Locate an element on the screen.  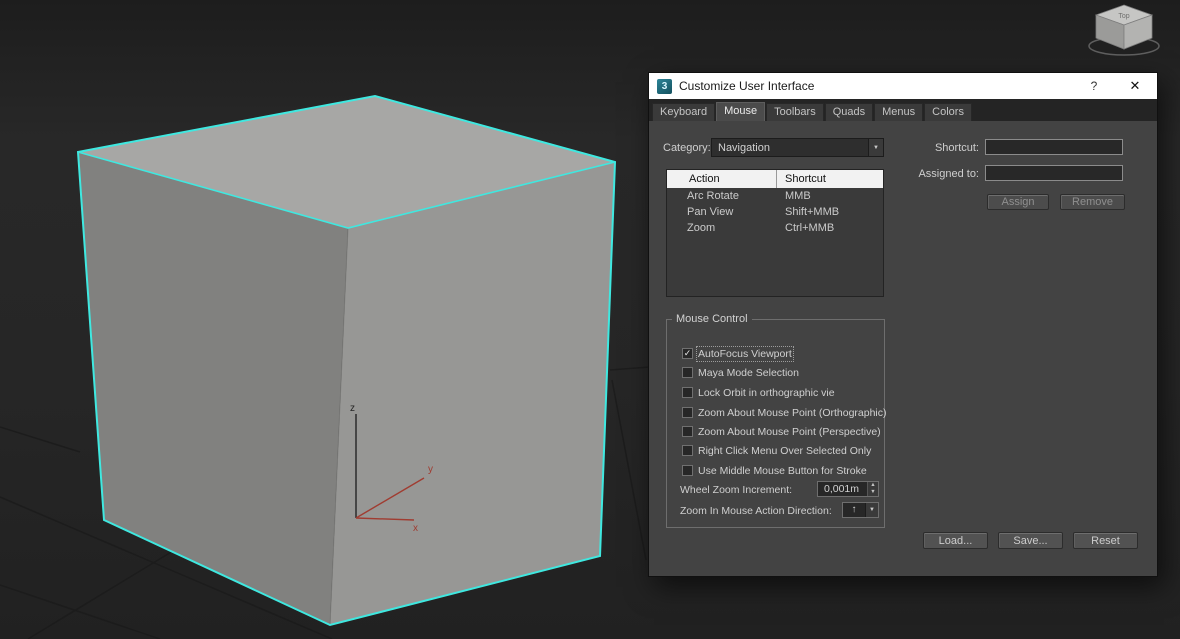
checkbox-lock-orbit-orthographic: Lock Orbit in orthographic vie is located at coordinates (758, 392).